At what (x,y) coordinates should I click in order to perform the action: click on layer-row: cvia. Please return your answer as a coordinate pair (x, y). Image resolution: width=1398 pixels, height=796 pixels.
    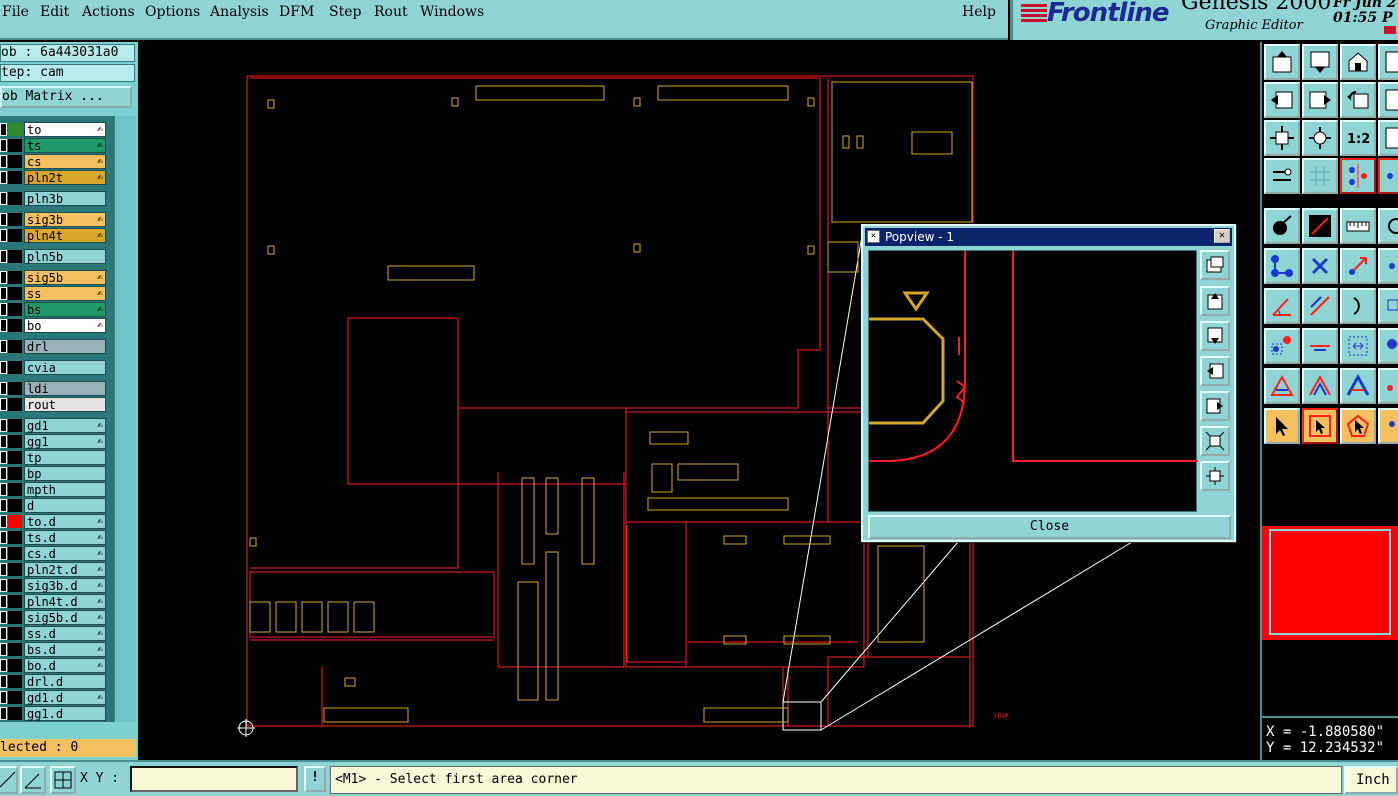
    Looking at the image, I should click on (57, 367).